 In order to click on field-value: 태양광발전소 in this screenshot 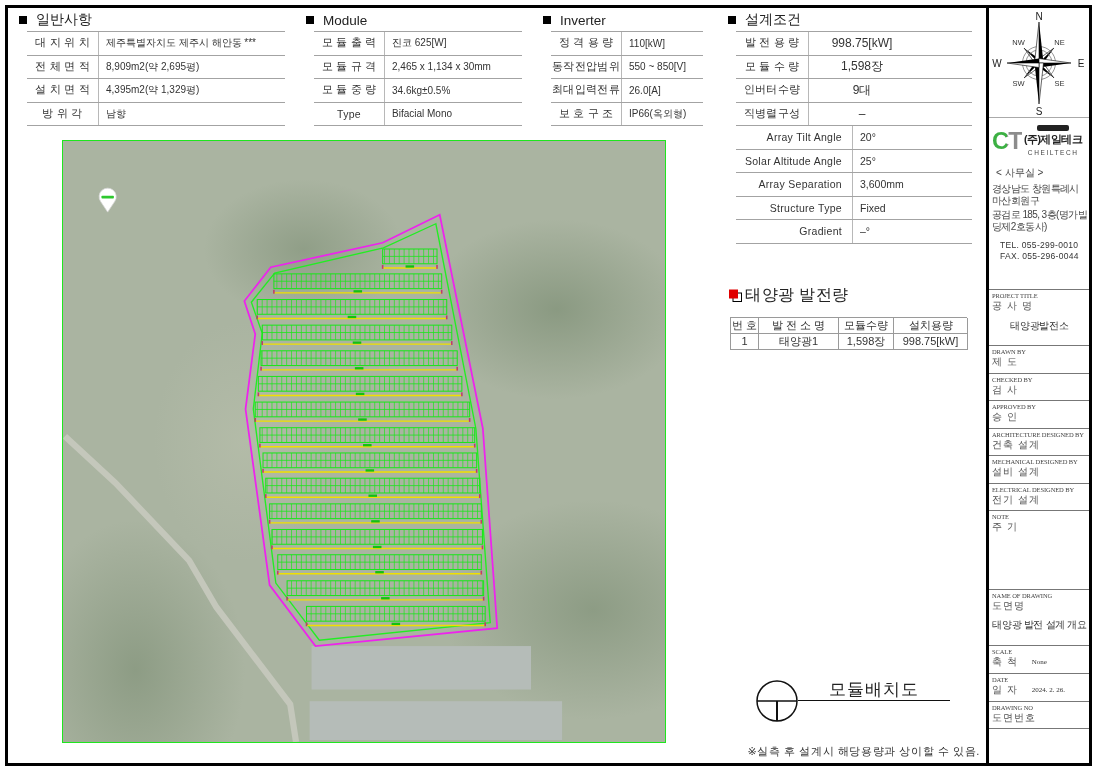, I will do `click(1039, 325)`.